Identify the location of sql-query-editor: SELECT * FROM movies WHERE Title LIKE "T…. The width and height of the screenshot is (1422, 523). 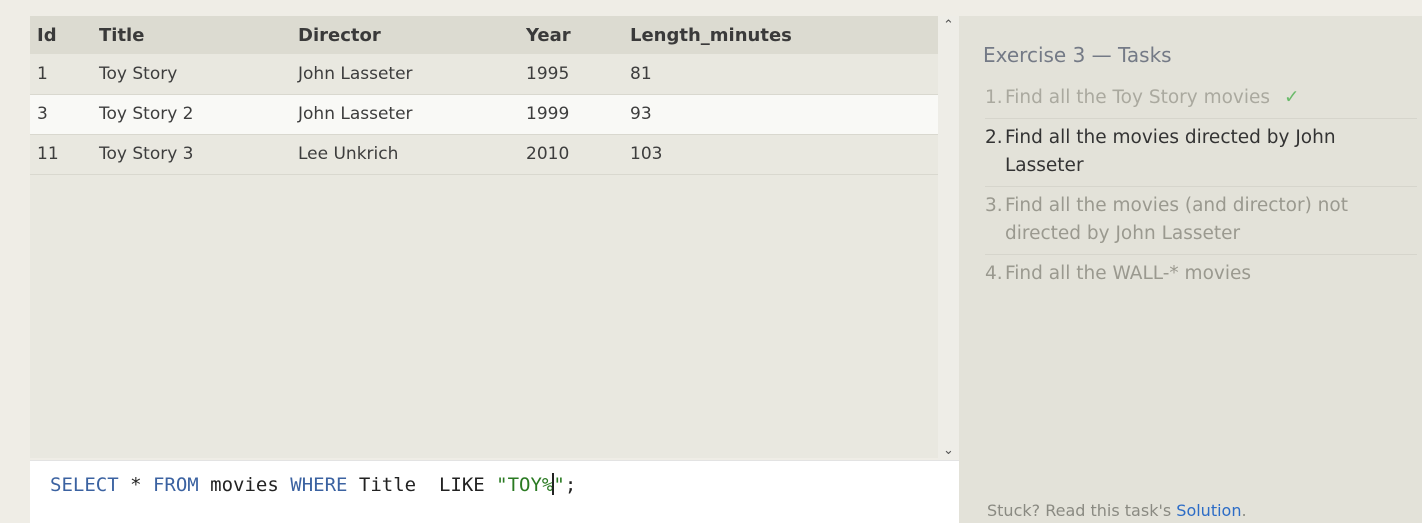
(494, 491).